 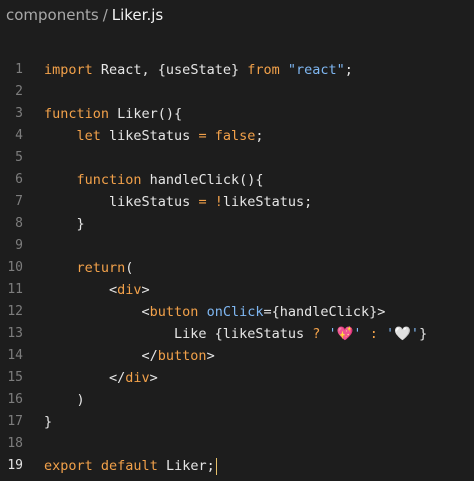 I want to click on code-line: 6 function handleClick(){, so click(x=237, y=180).